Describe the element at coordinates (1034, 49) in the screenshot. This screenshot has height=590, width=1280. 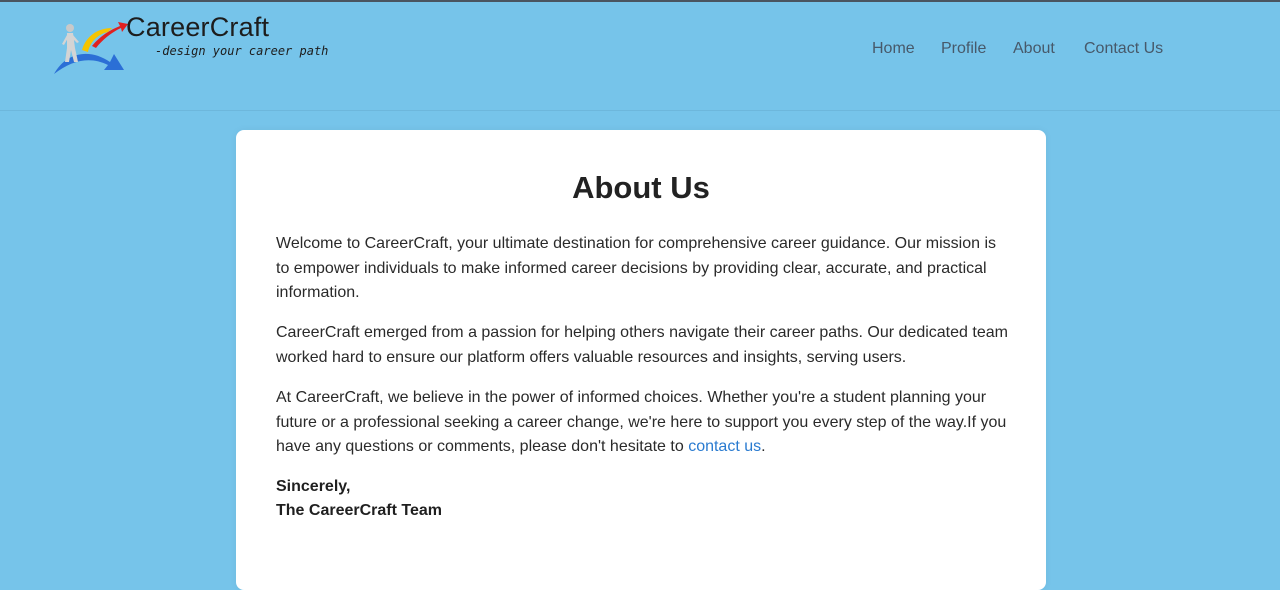
I see `nav-about: About` at that location.